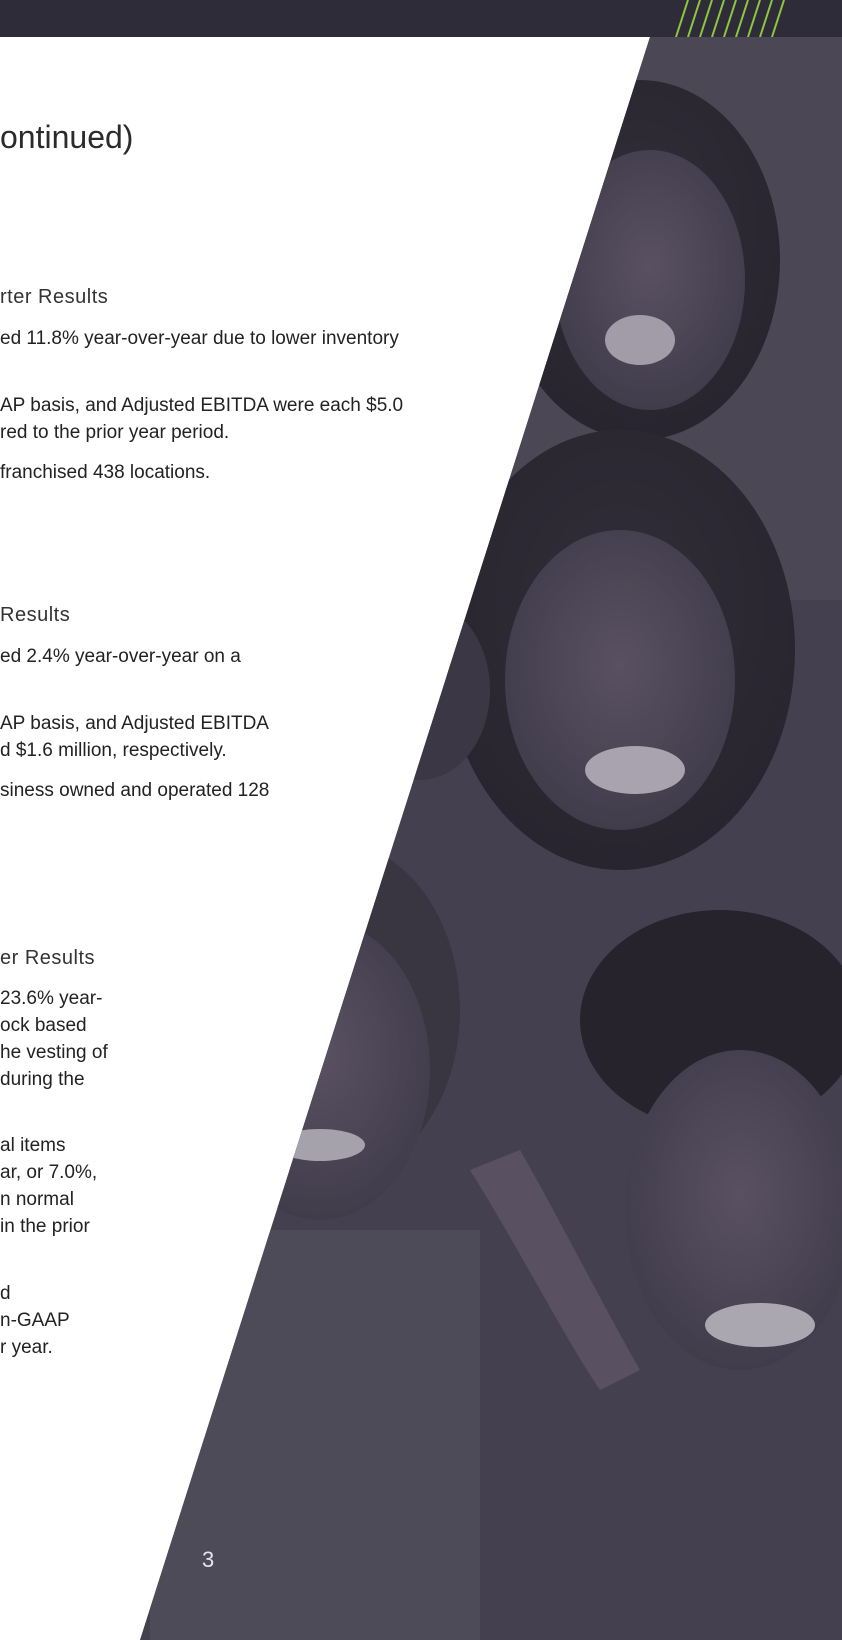 The width and height of the screenshot is (842, 1640). Describe the element at coordinates (49, 1172) in the screenshot. I see `bullet-text: ar, or 7.0%,` at that location.